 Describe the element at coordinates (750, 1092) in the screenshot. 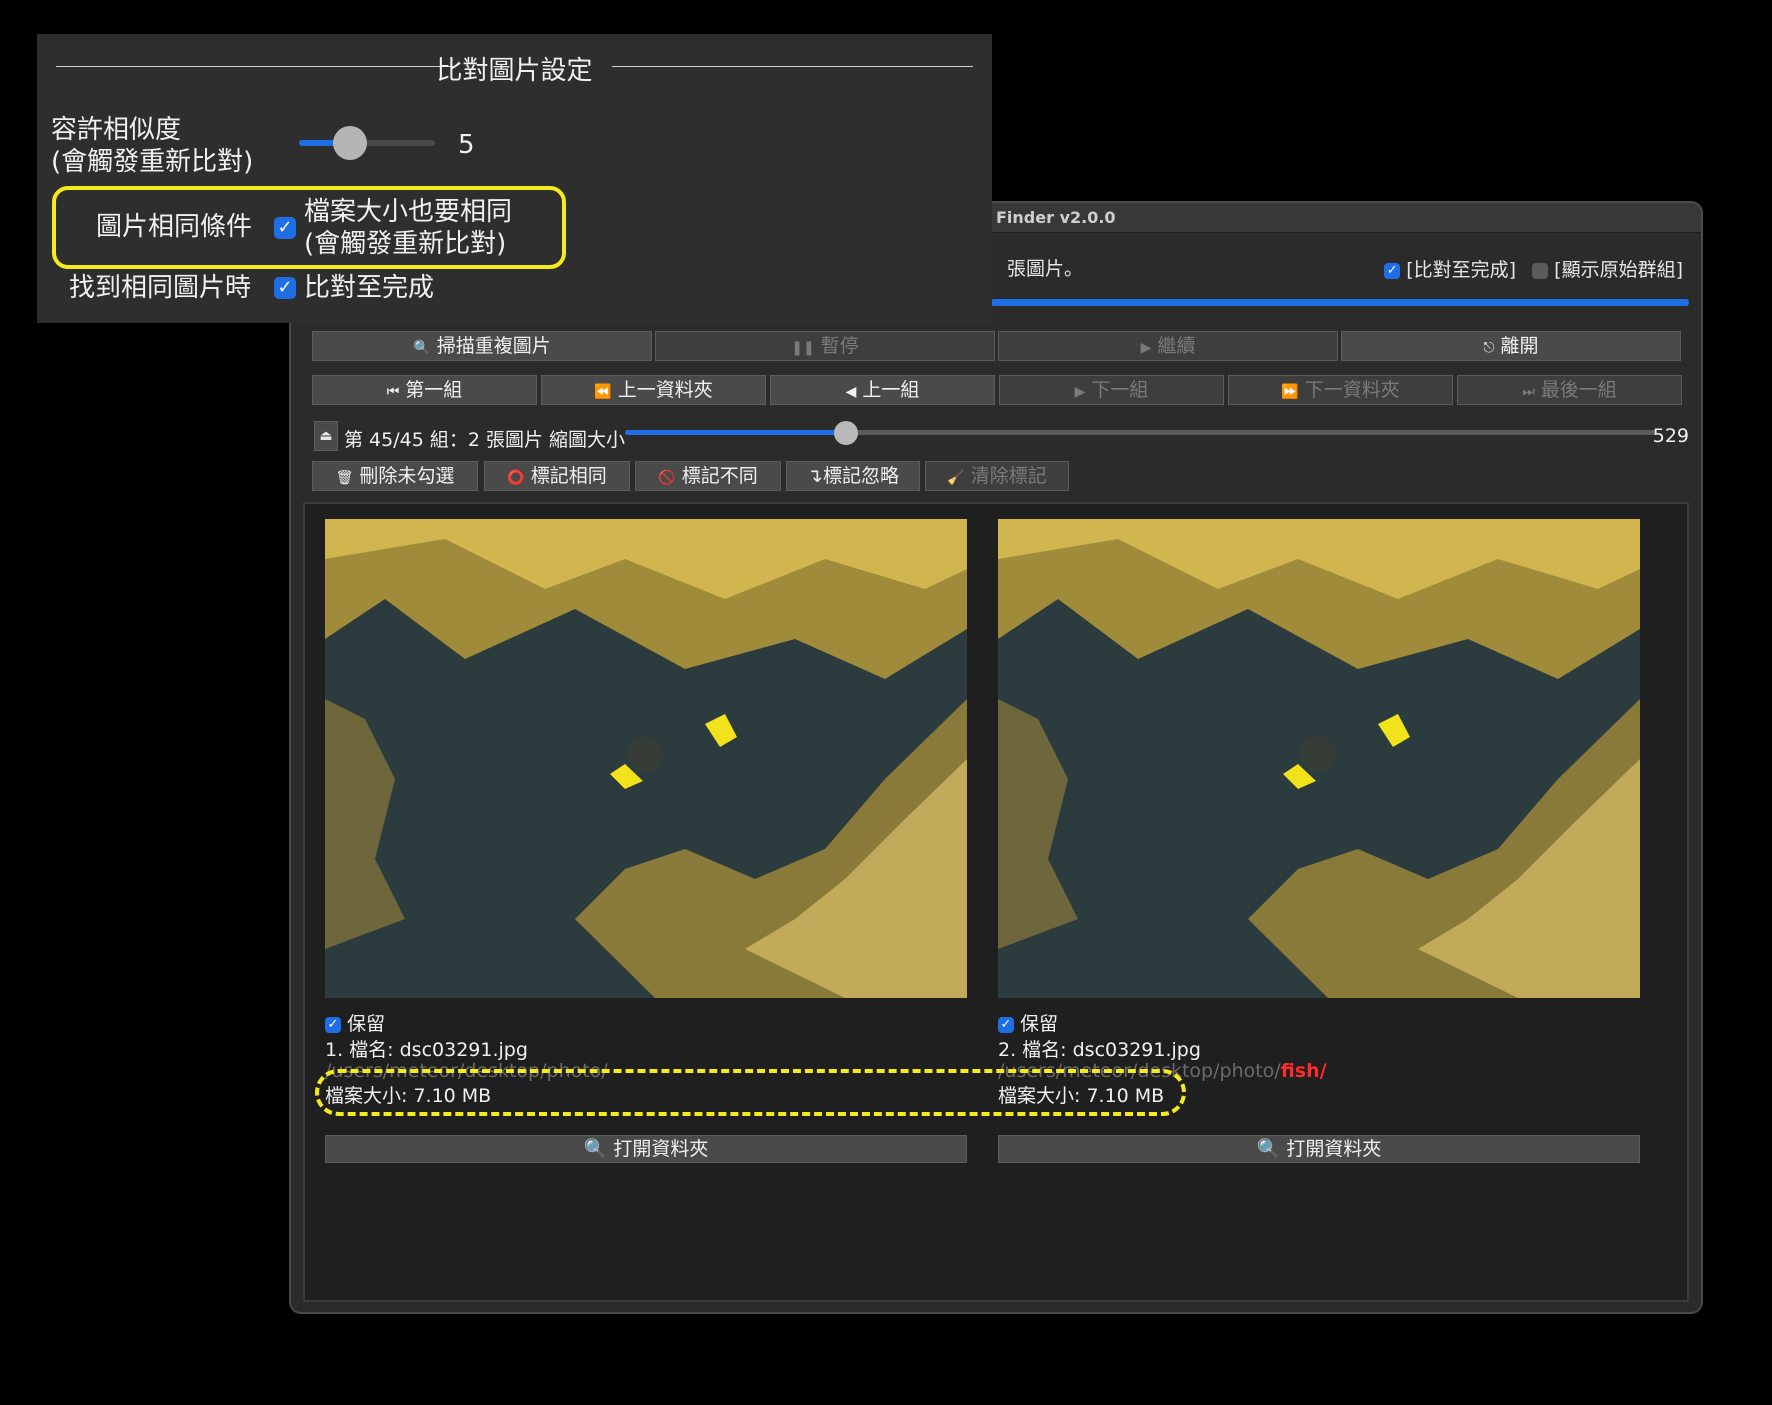

I see `highlight-dashed-box` at that location.